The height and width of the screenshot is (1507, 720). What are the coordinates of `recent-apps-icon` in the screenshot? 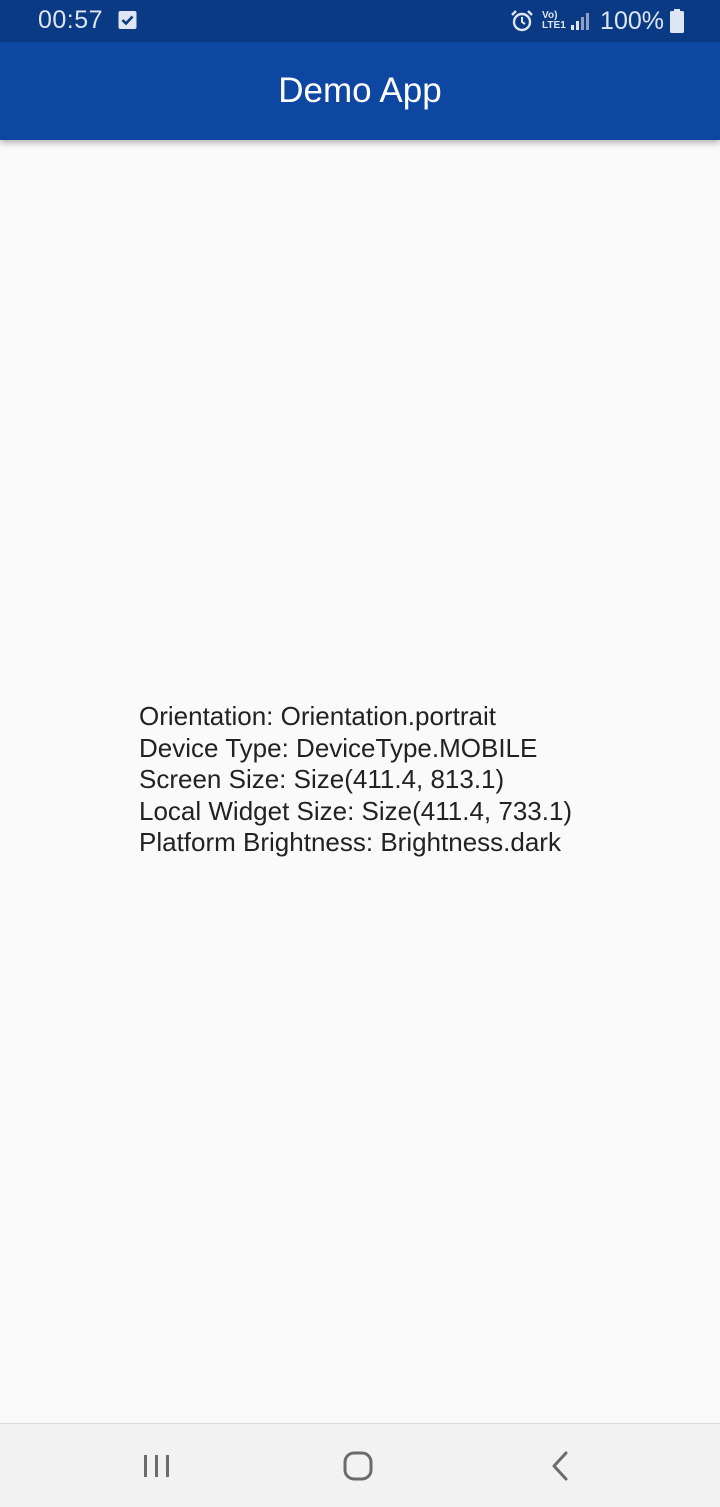 It's located at (157, 1466).